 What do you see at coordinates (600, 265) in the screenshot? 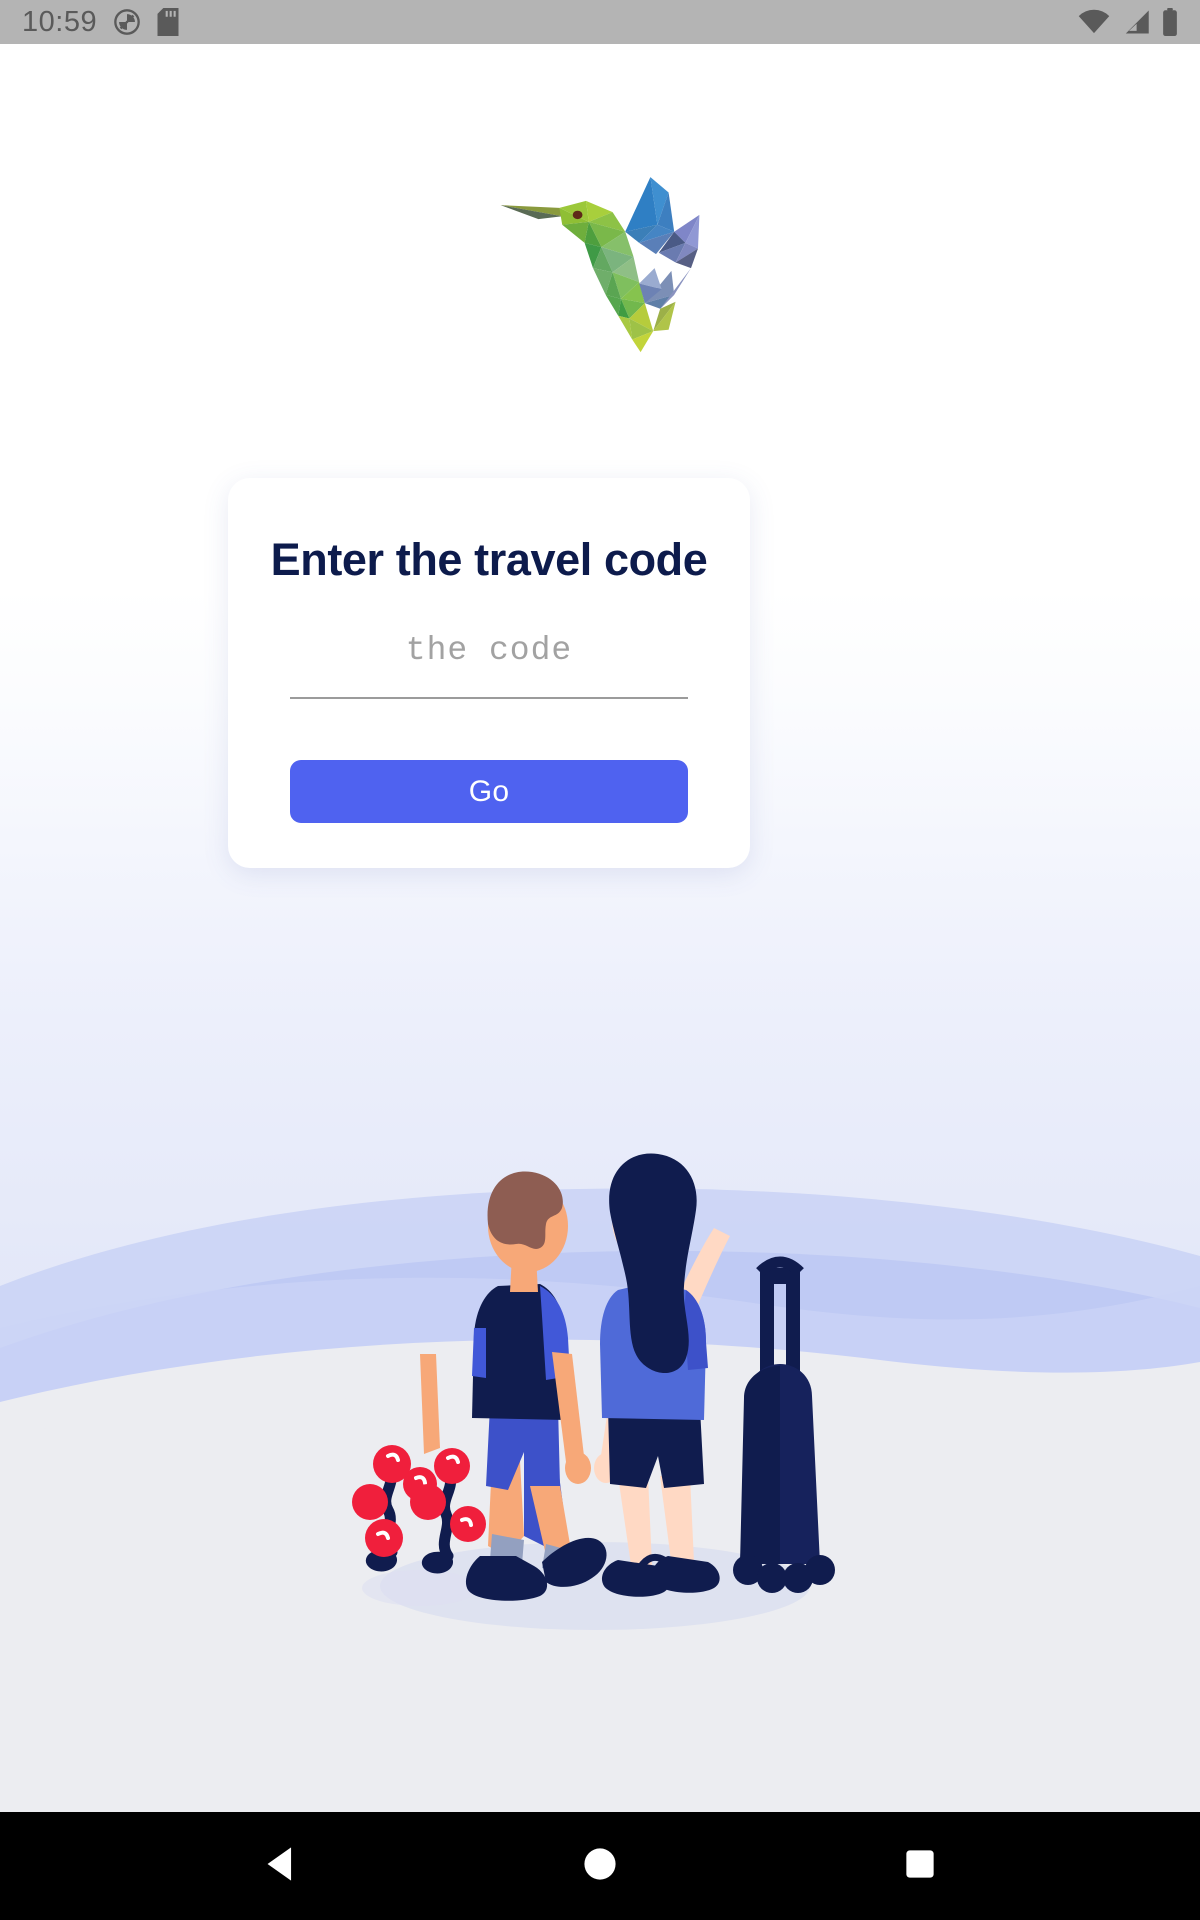
I see `hummingbird-logo` at bounding box center [600, 265].